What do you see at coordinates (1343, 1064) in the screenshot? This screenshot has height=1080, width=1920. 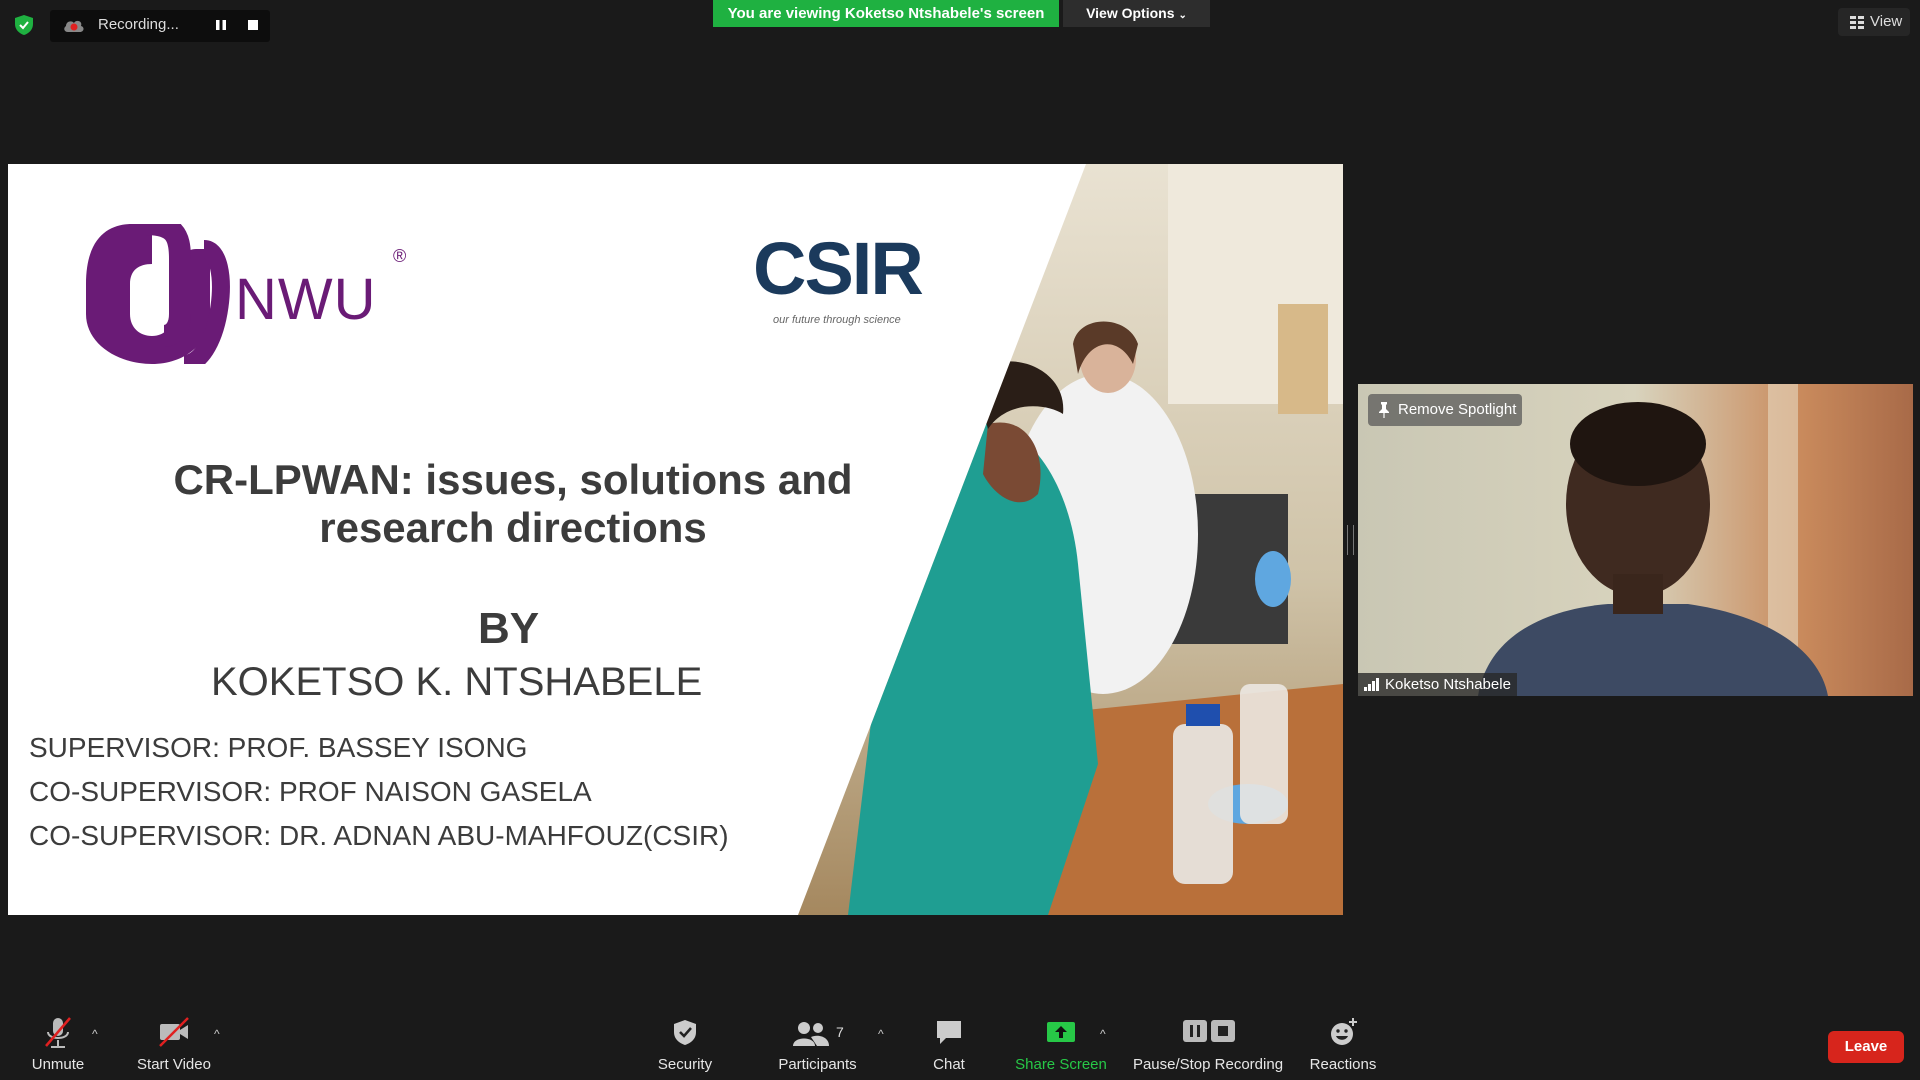 I see `reactions-label: Reactions` at bounding box center [1343, 1064].